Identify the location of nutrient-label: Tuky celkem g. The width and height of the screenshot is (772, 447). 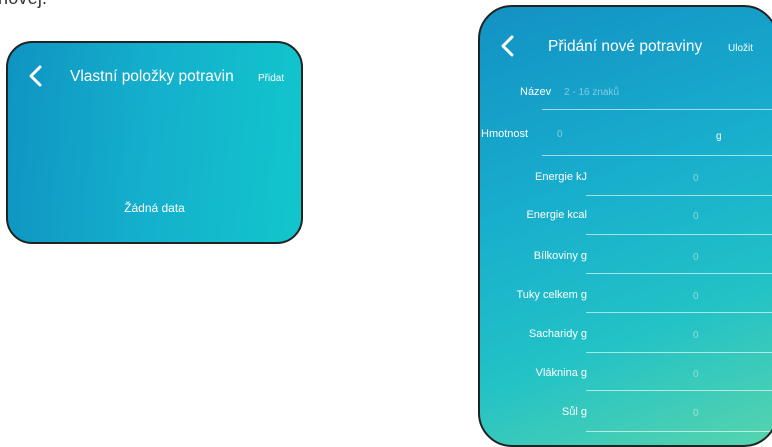
(551, 295).